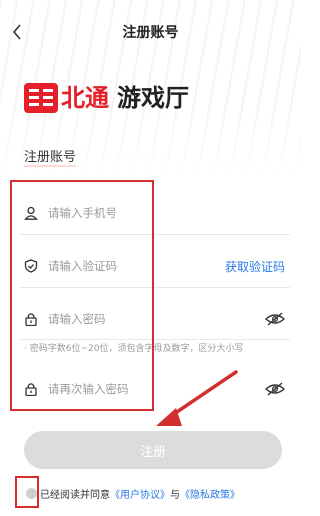 The image size is (320, 516). I want to click on header: 注册账号, so click(150, 30).